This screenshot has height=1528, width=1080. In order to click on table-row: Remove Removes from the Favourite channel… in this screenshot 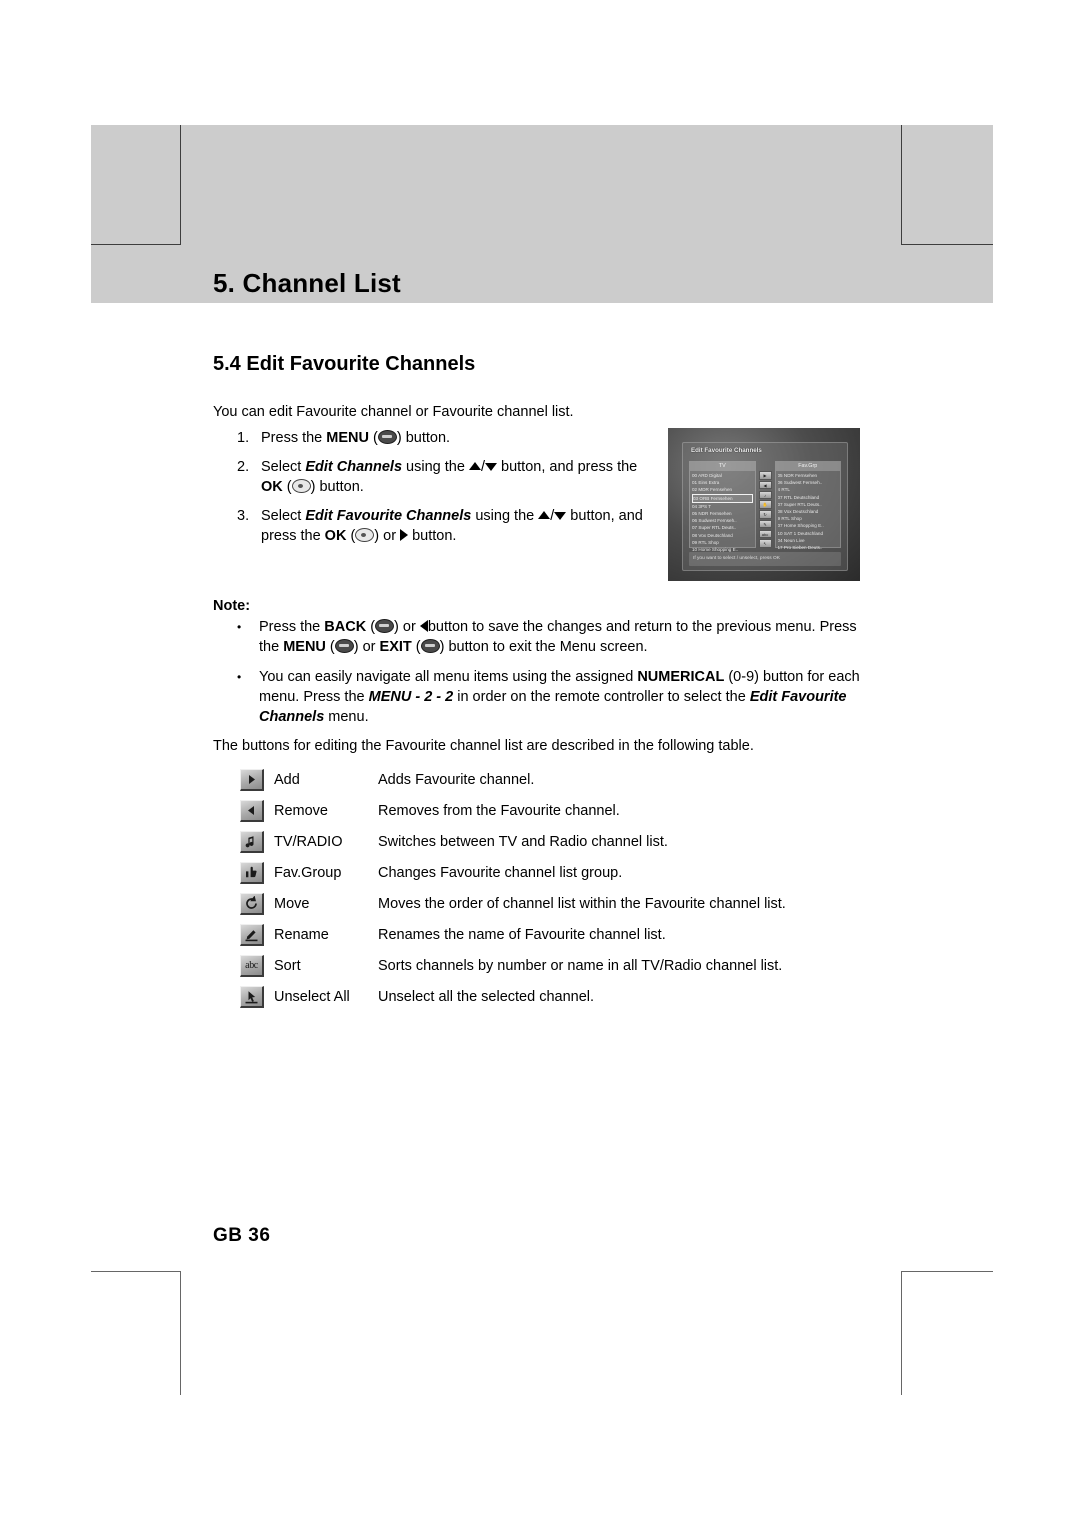, I will do `click(560, 810)`.